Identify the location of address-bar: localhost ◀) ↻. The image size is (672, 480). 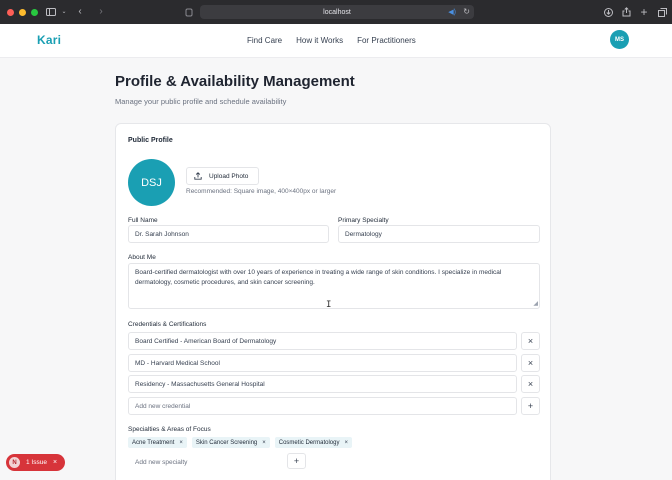
(337, 12).